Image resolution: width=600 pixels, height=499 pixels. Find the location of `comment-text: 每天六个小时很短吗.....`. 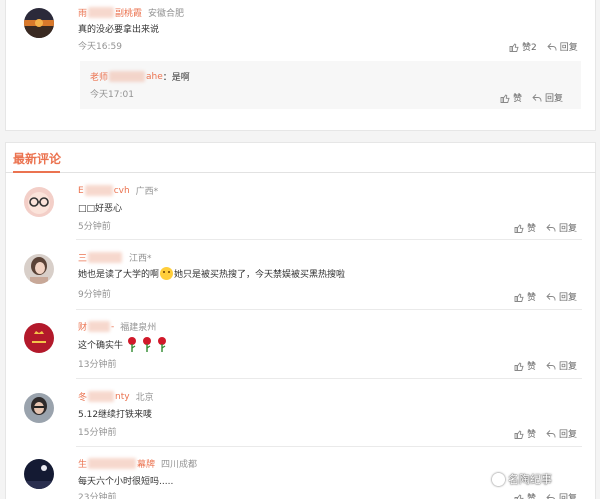

comment-text: 每天六个小时很短吗..... is located at coordinates (126, 482).